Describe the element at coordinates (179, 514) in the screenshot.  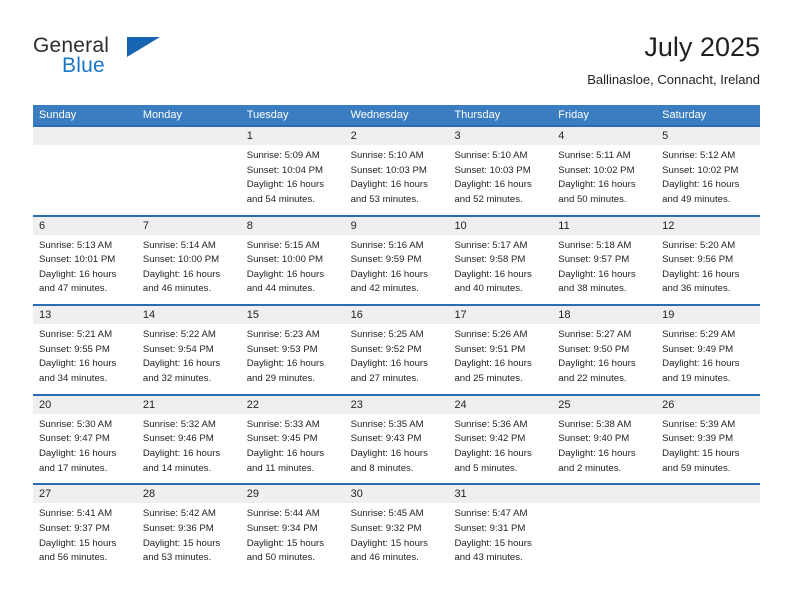
I see `sunrise-text: Sunrise: 5:42 AM` at that location.